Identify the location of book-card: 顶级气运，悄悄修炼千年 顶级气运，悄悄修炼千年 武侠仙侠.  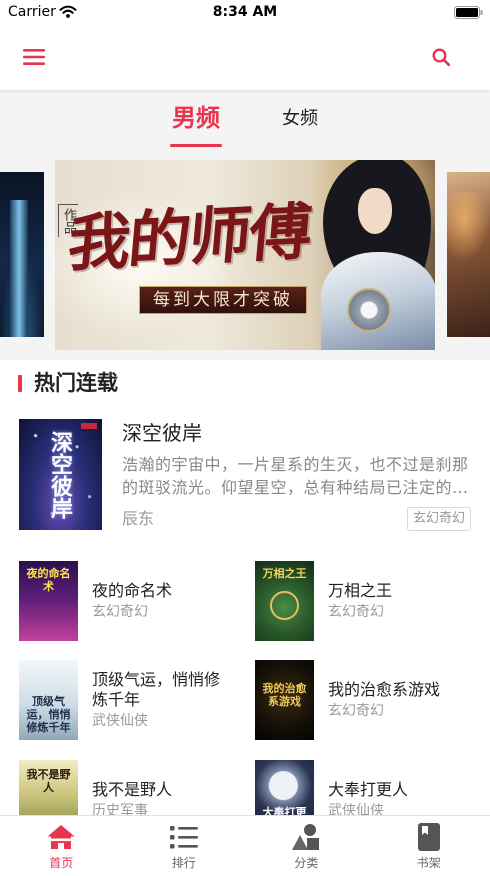
(129, 700).